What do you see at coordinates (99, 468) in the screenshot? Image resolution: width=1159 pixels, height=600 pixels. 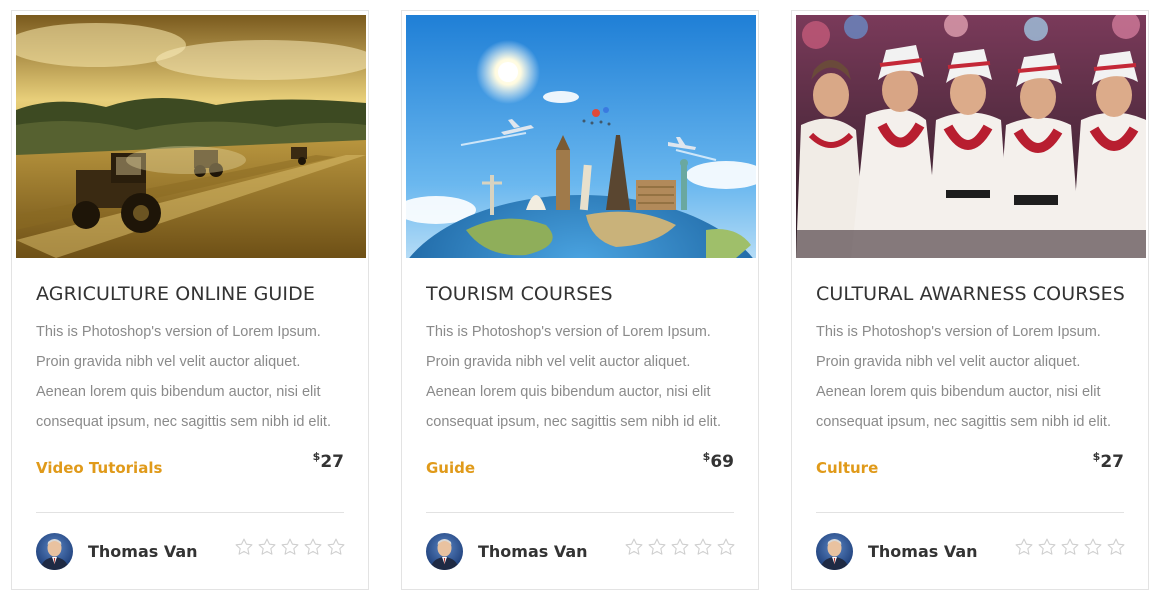 I see `course-category-link: Video Tutorials` at bounding box center [99, 468].